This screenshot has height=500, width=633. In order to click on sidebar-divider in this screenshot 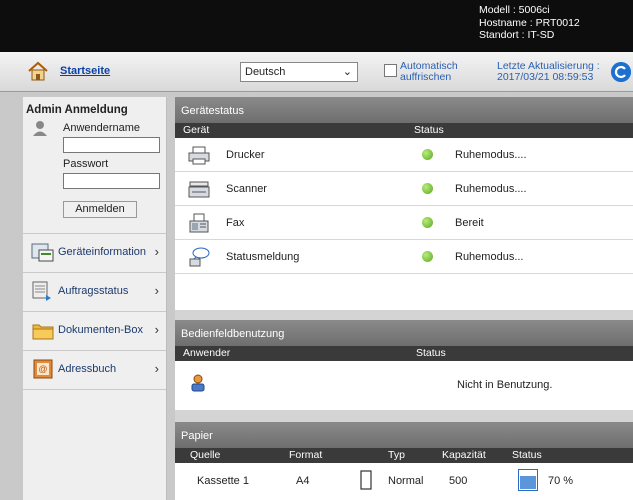, I will do `click(94, 389)`.